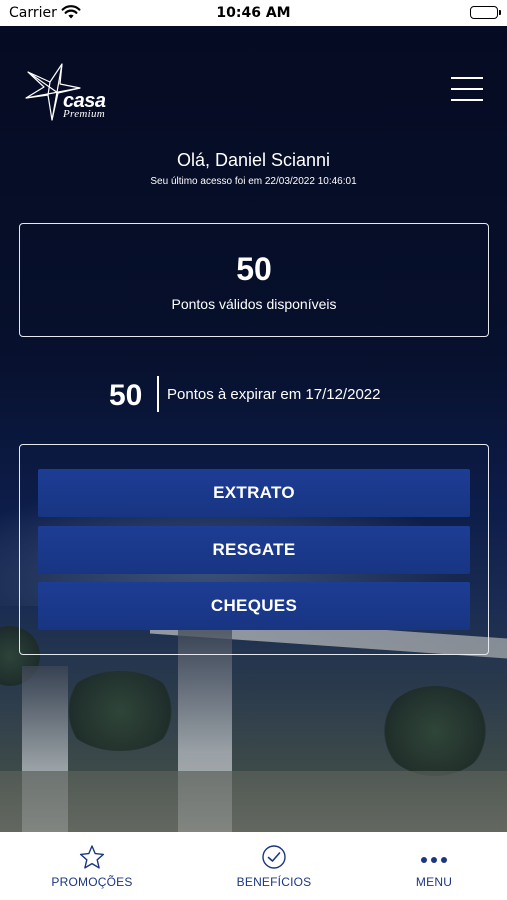  I want to click on expiring-points-divider, so click(158, 394).